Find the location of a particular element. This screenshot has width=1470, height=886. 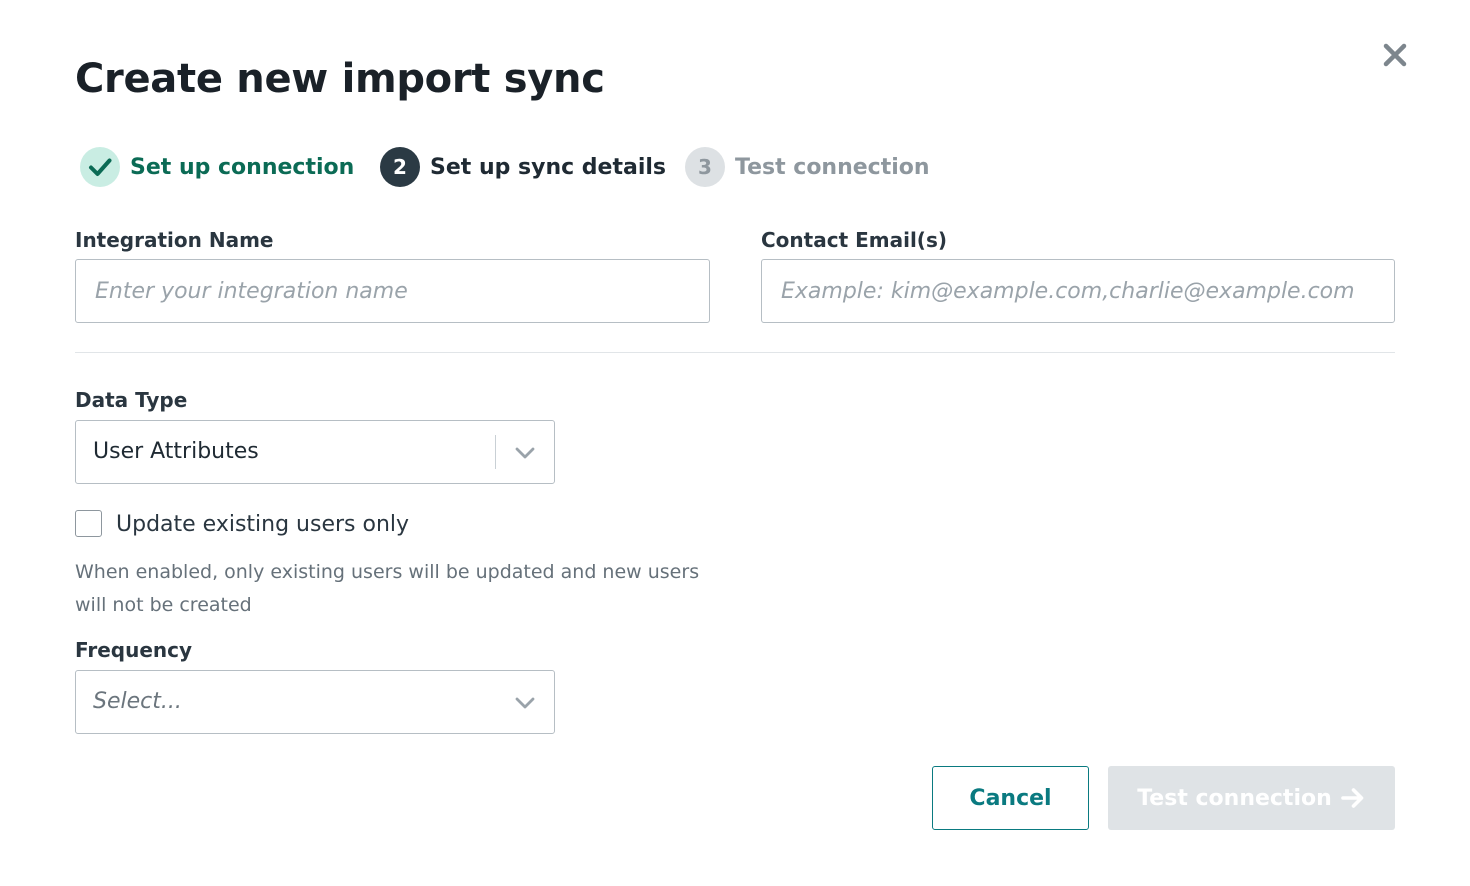

step-1-indicator is located at coordinates (100, 167).